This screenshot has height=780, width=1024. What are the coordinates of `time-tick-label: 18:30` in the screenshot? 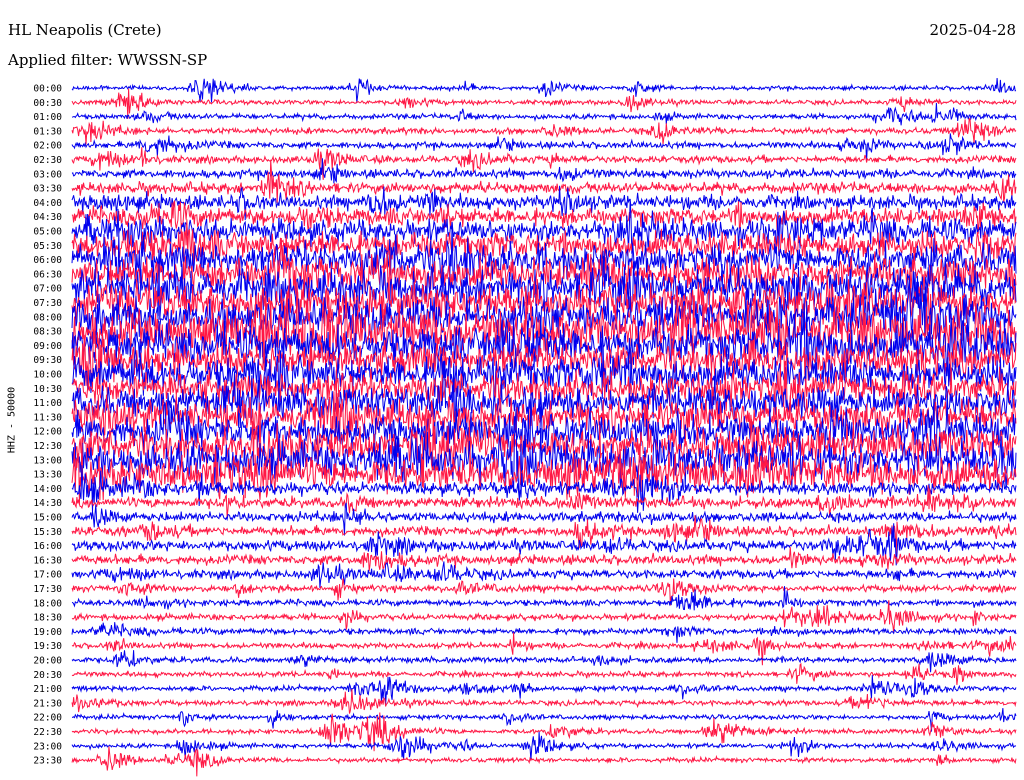 It's located at (47, 618).